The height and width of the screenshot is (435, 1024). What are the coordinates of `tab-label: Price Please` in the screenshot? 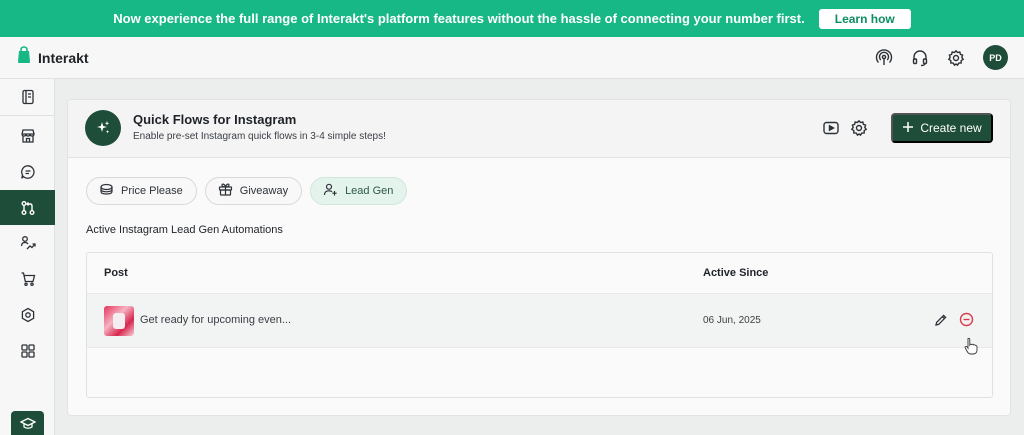 It's located at (152, 191).